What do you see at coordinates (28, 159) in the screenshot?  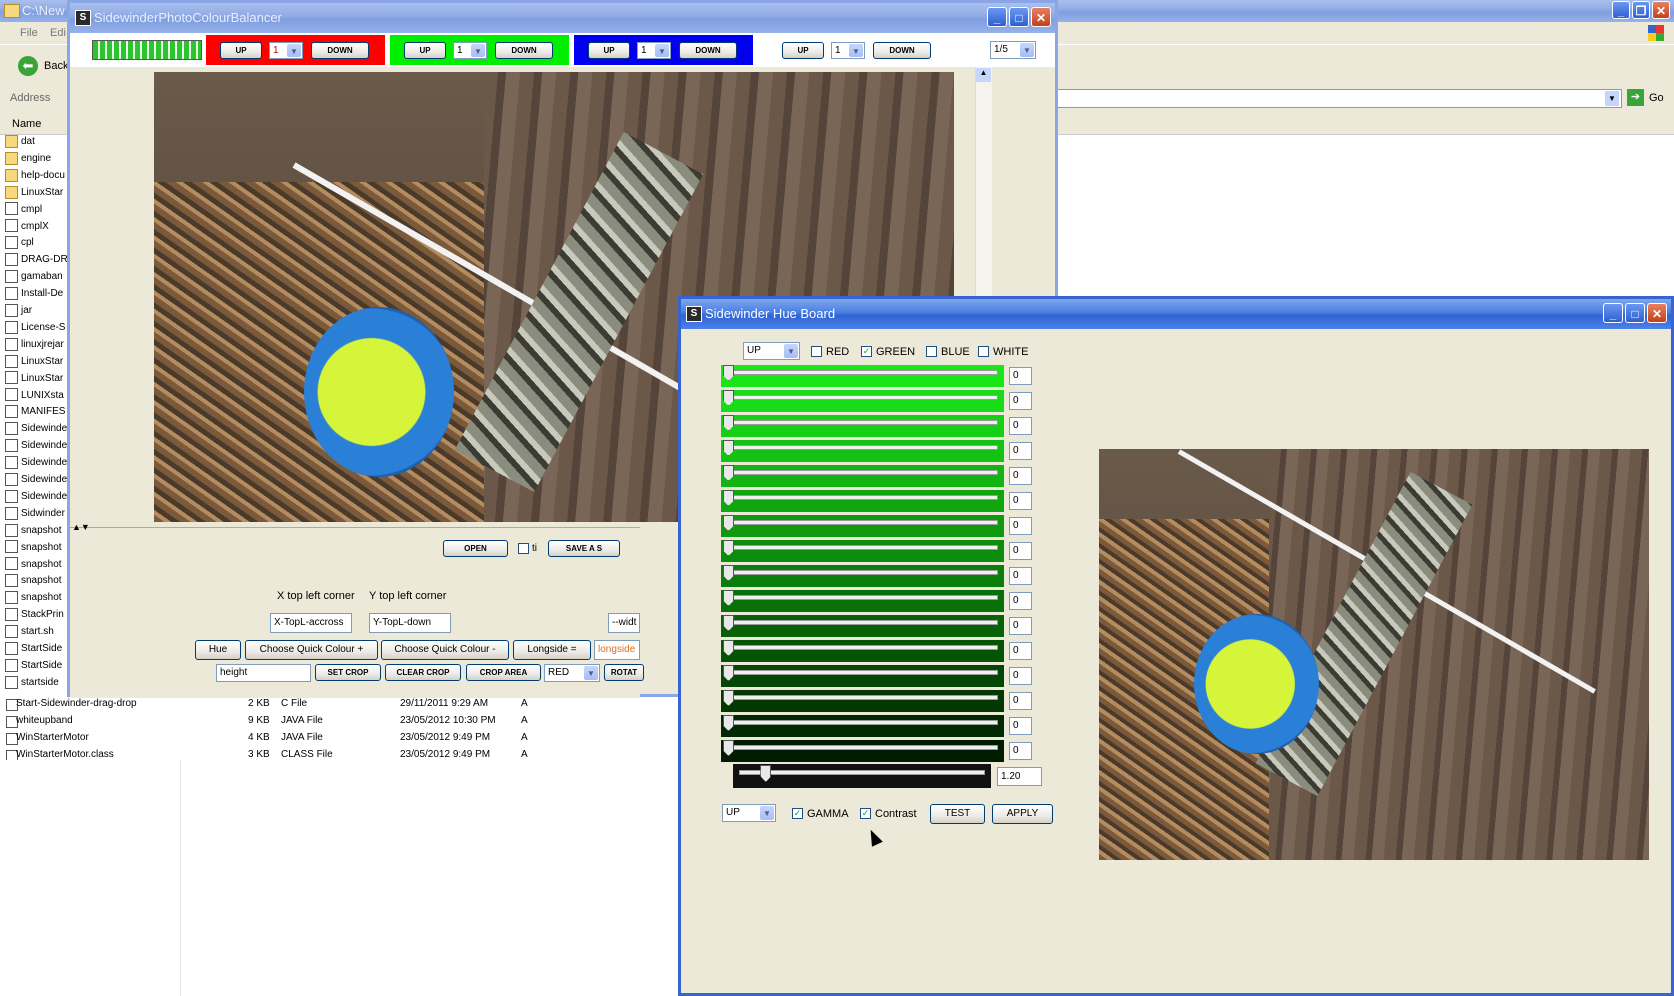 I see `file-list-item: engine` at bounding box center [28, 159].